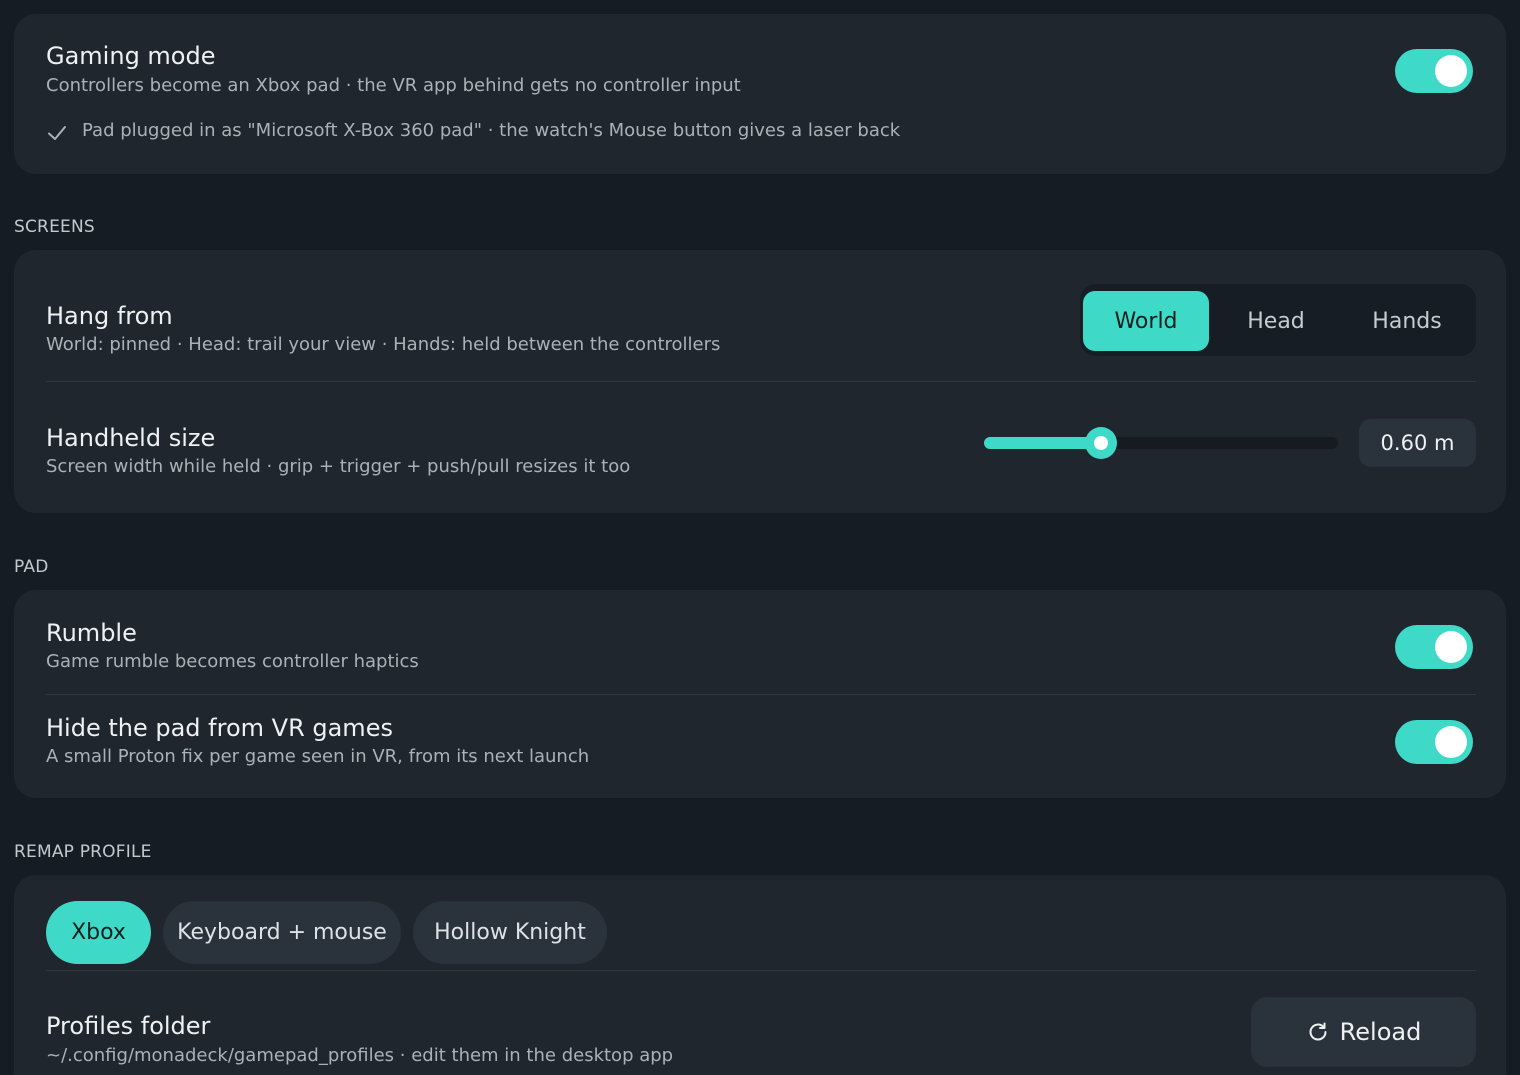 The height and width of the screenshot is (1075, 1520). I want to click on refresh-icon, so click(1318, 1031).